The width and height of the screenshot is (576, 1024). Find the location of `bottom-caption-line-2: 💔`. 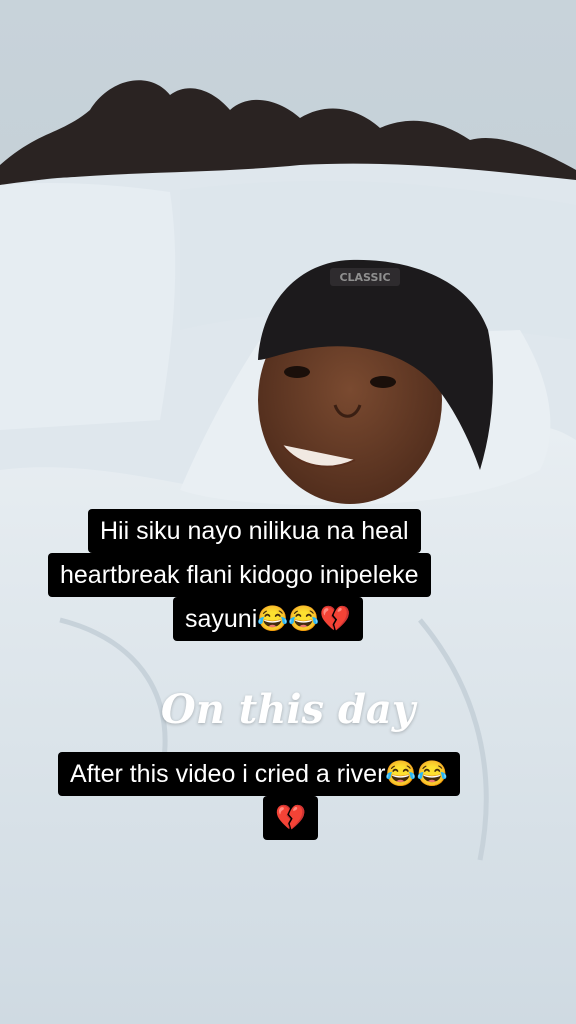

bottom-caption-line-2: 💔 is located at coordinates (291, 818).